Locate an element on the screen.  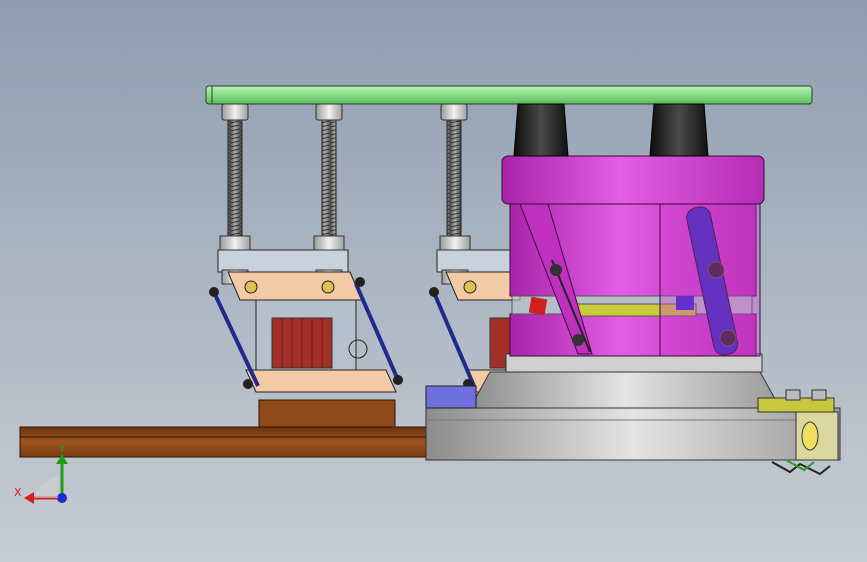
triad-plane is located at coordinates (46, 487).